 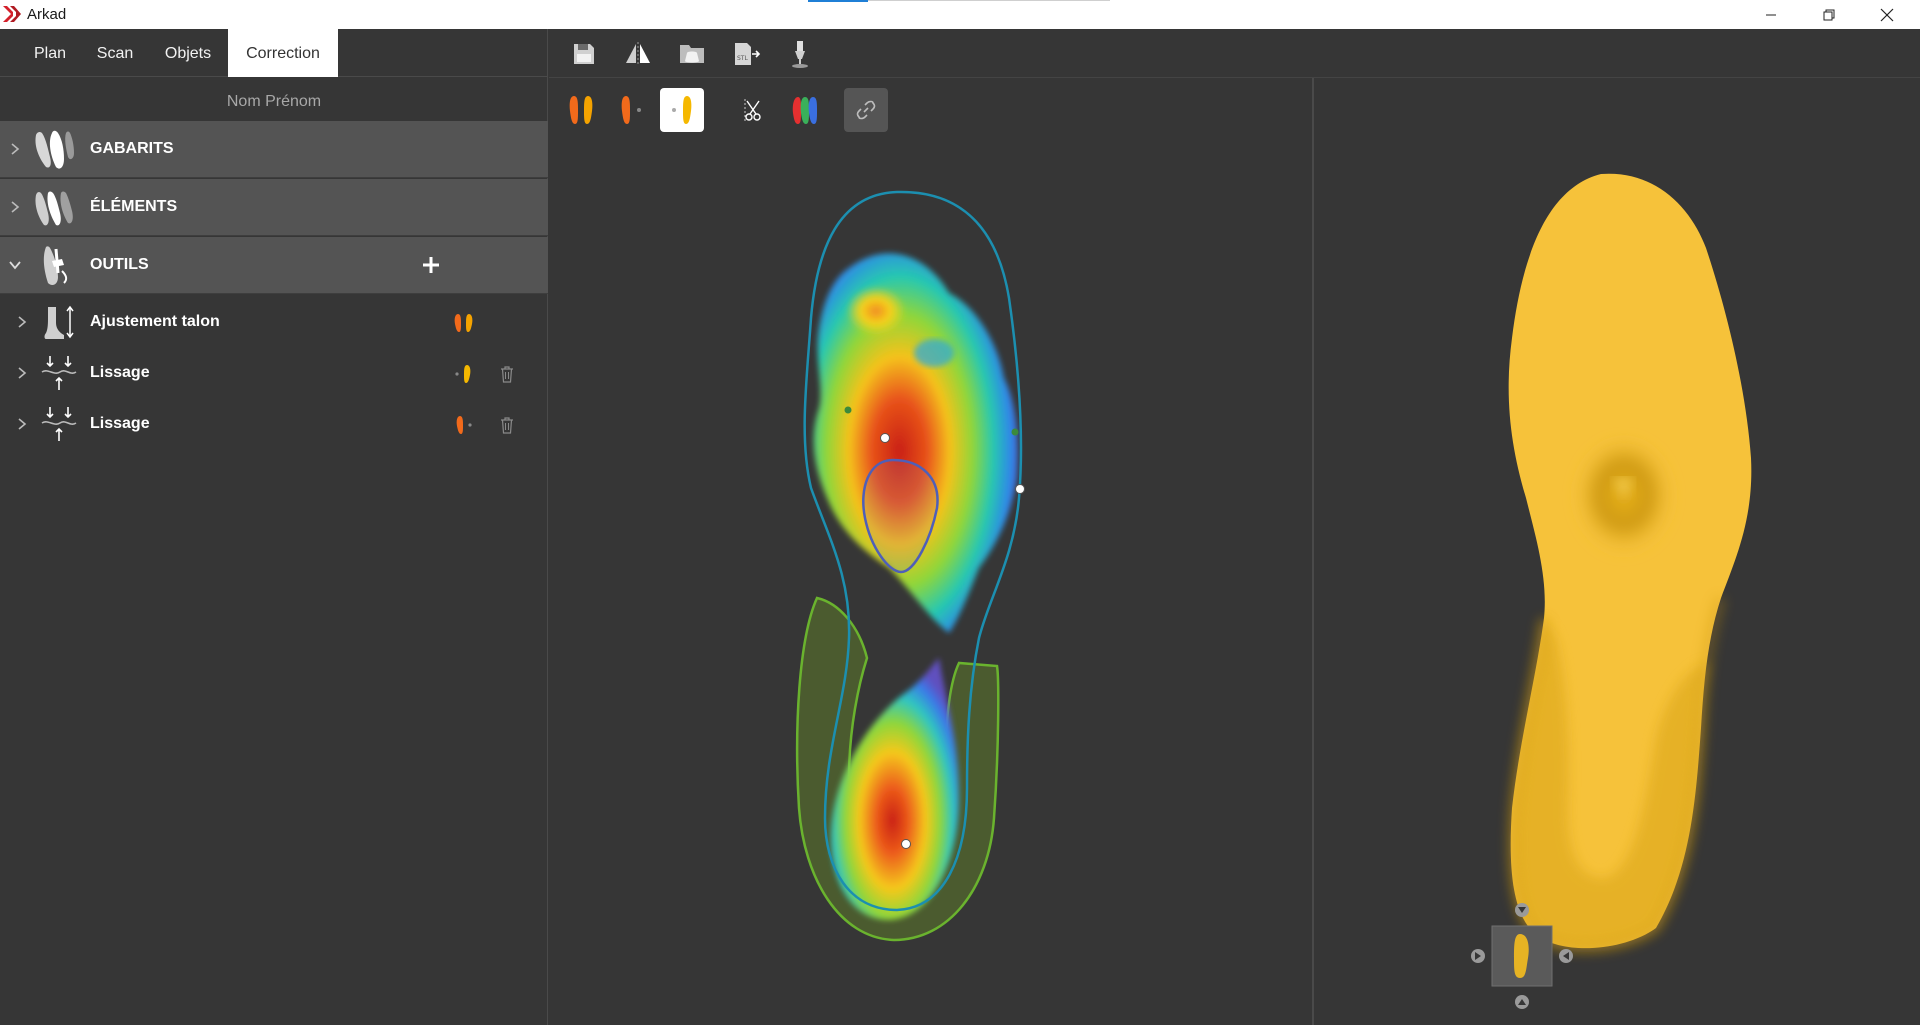 I want to click on section-label-gabarits: GABARITS, so click(x=132, y=148).